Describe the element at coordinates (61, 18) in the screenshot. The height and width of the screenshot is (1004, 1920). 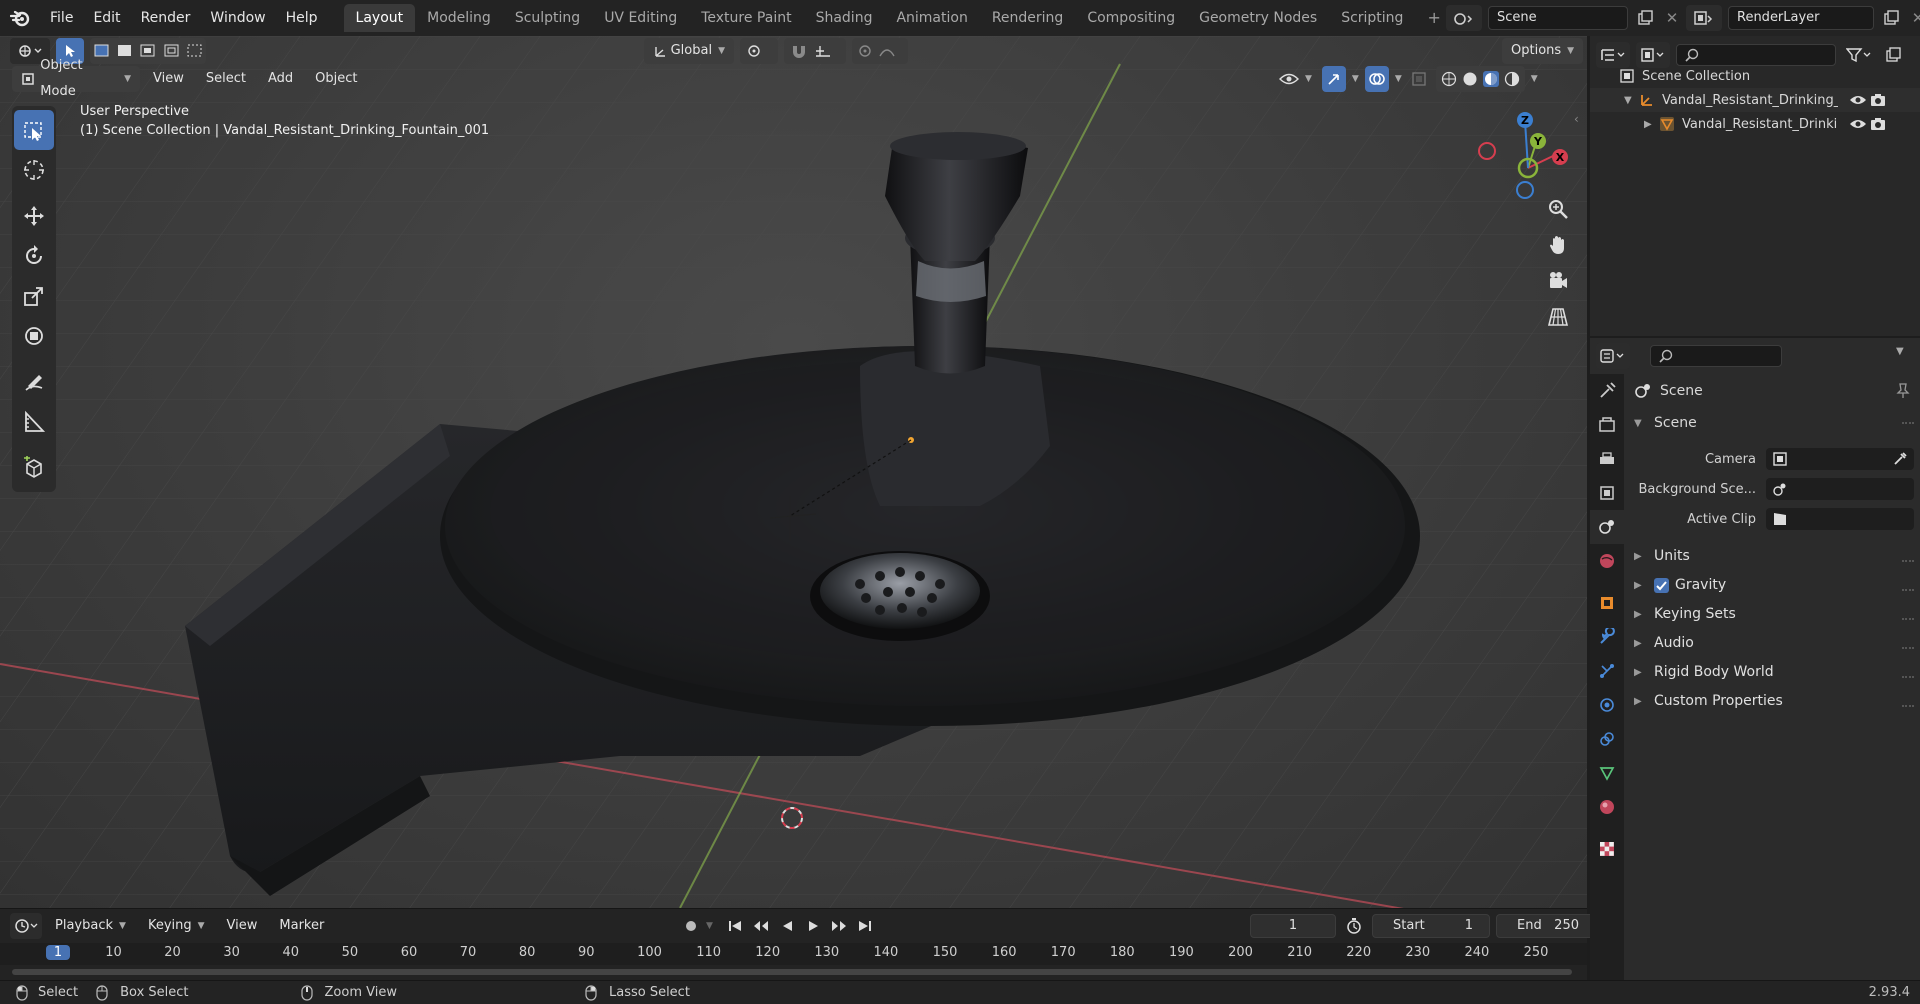
I see `menu-file: File` at that location.